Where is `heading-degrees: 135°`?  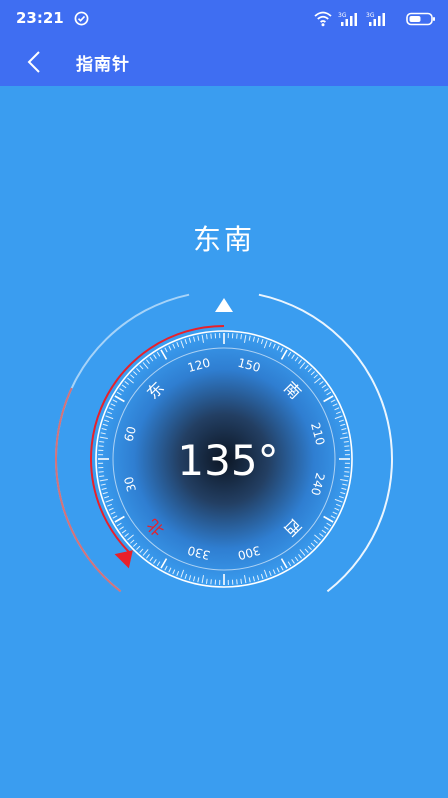
heading-degrees: 135° is located at coordinates (227, 460).